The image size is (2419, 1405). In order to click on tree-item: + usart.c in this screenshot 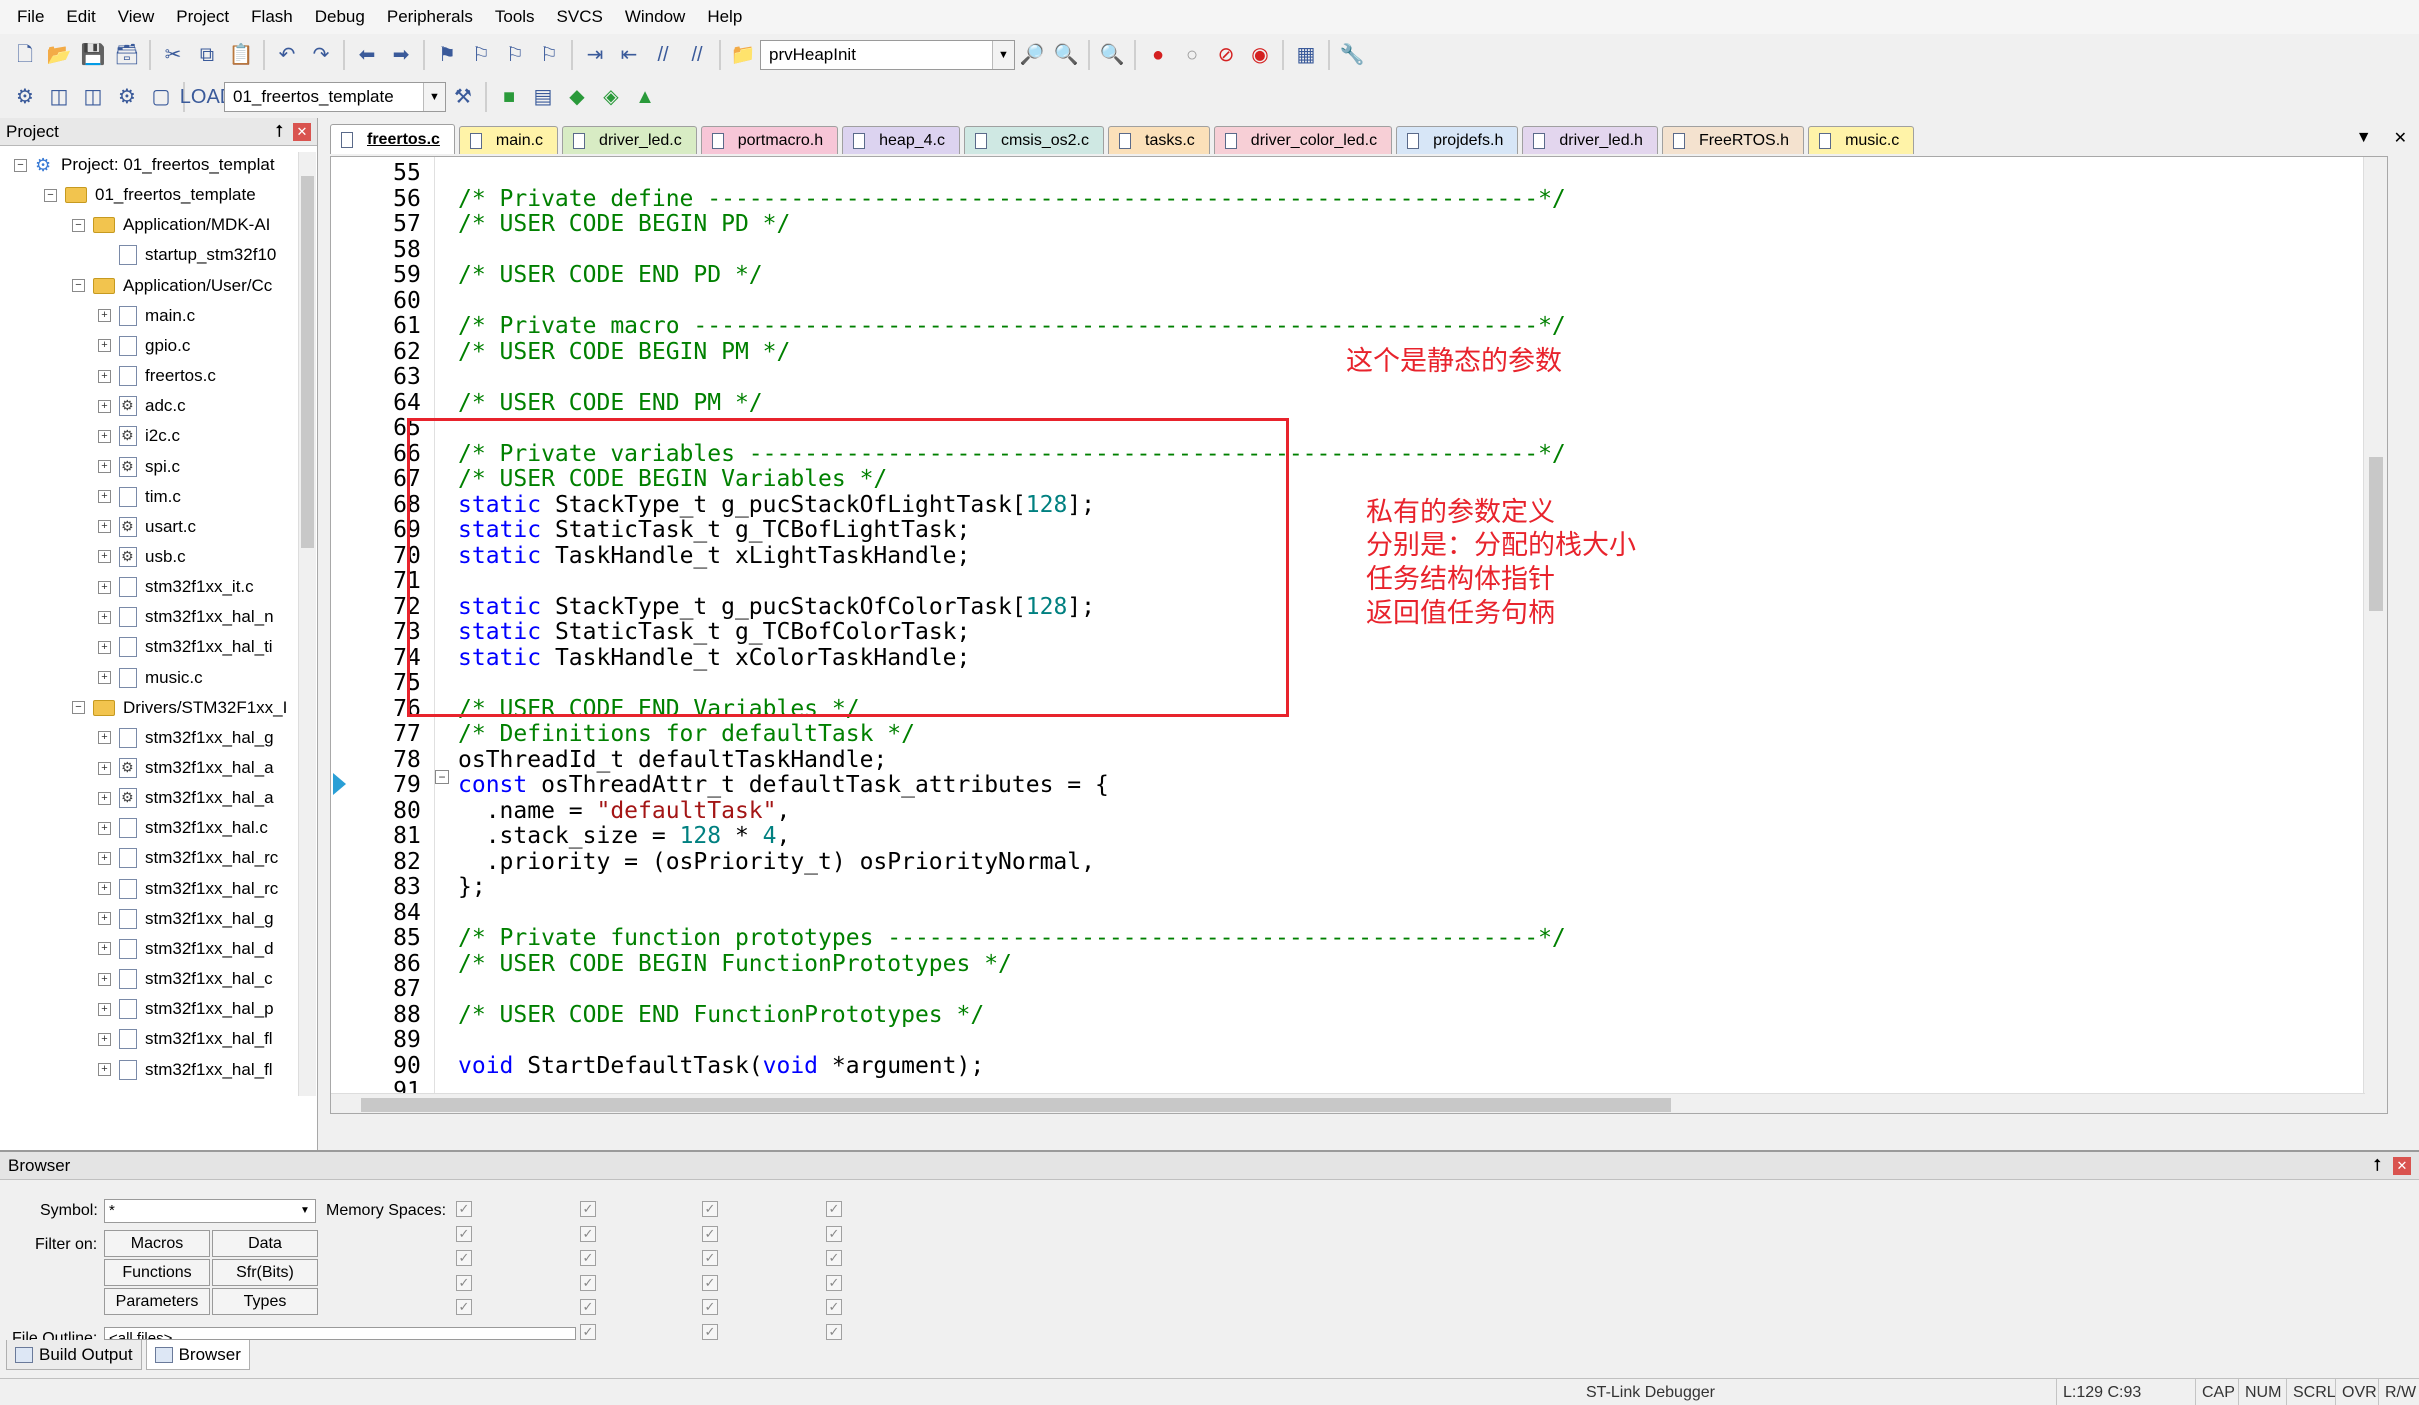, I will do `click(147, 527)`.